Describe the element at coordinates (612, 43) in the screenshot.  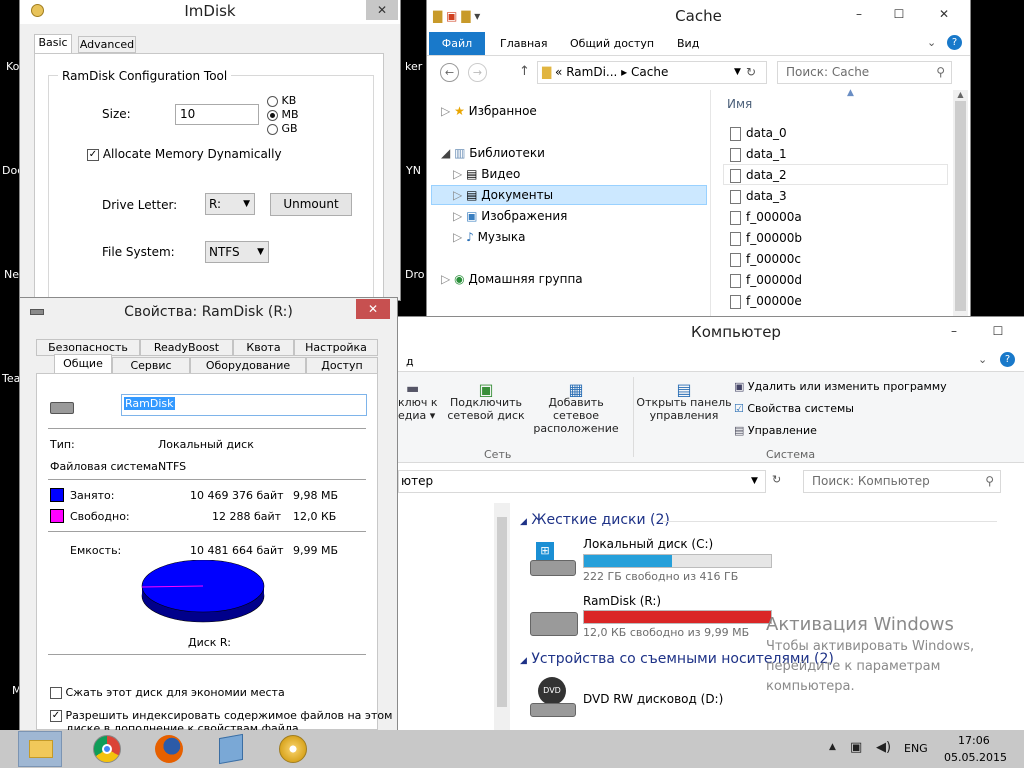
I see `tab-share: Общий доступ` at that location.